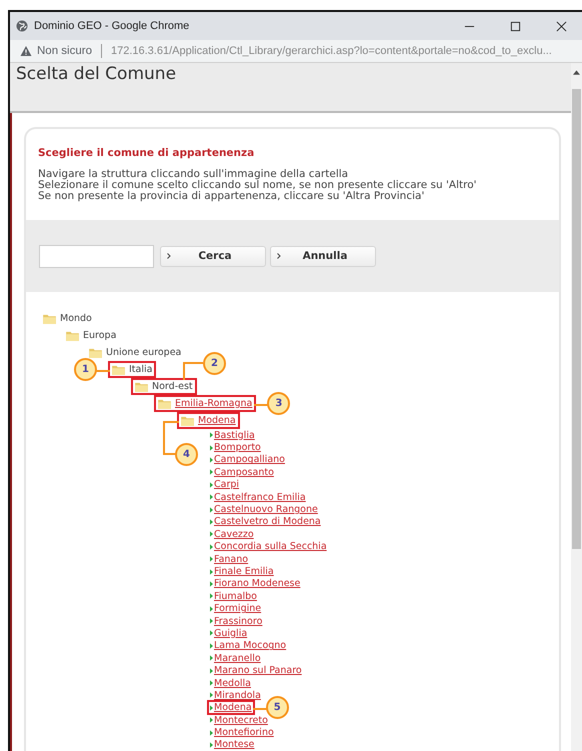 The height and width of the screenshot is (751, 582). What do you see at coordinates (237, 695) in the screenshot?
I see `comune-link: Mirandola` at bounding box center [237, 695].